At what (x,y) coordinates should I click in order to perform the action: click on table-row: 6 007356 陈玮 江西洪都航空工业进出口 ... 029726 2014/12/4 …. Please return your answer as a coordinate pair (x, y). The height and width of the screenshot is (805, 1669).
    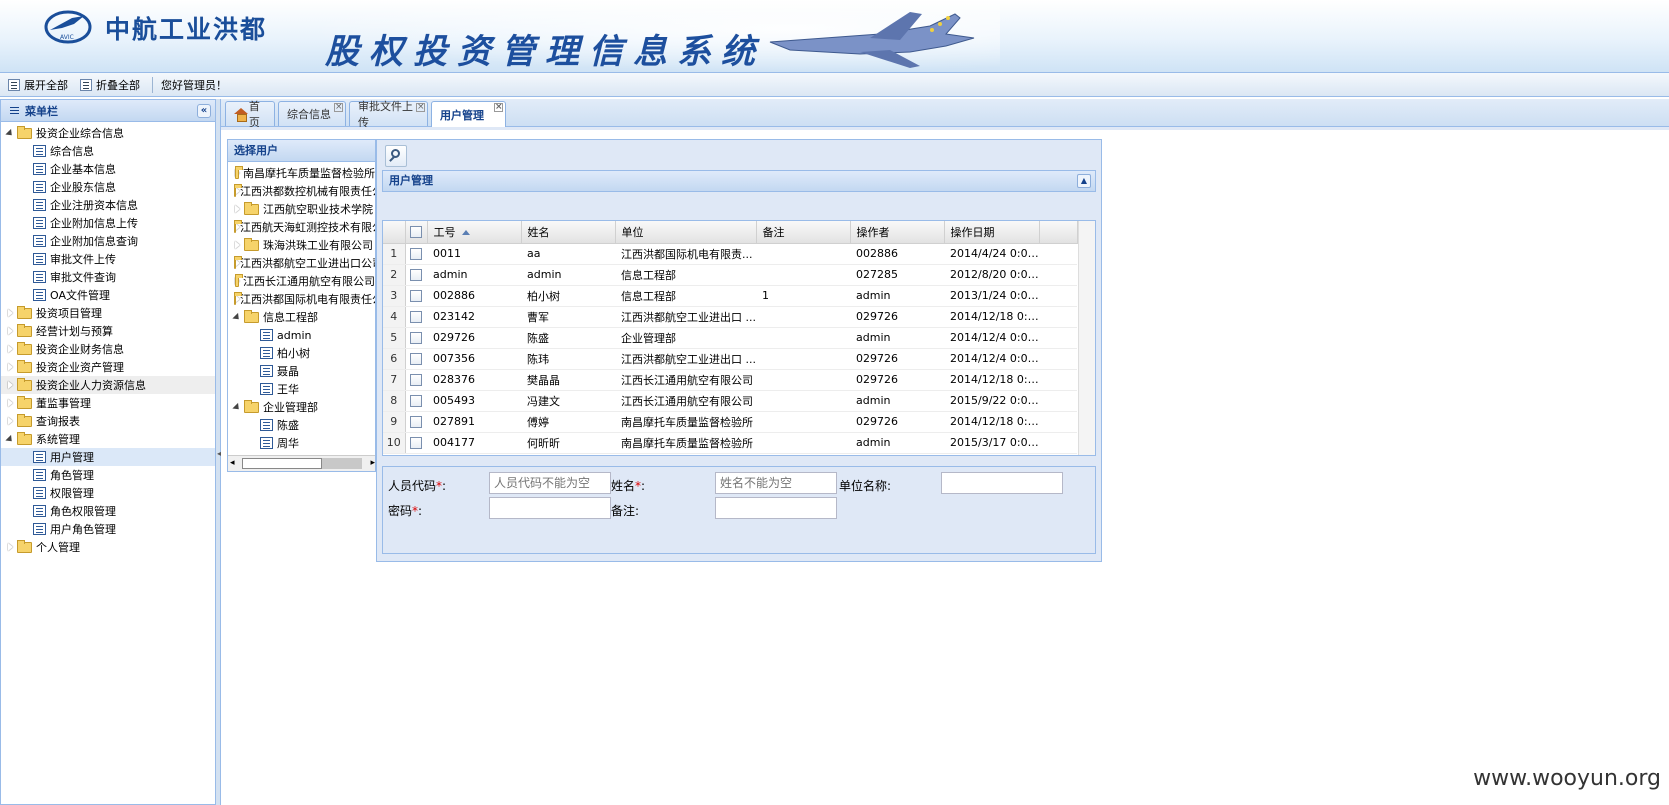
    Looking at the image, I should click on (730, 359).